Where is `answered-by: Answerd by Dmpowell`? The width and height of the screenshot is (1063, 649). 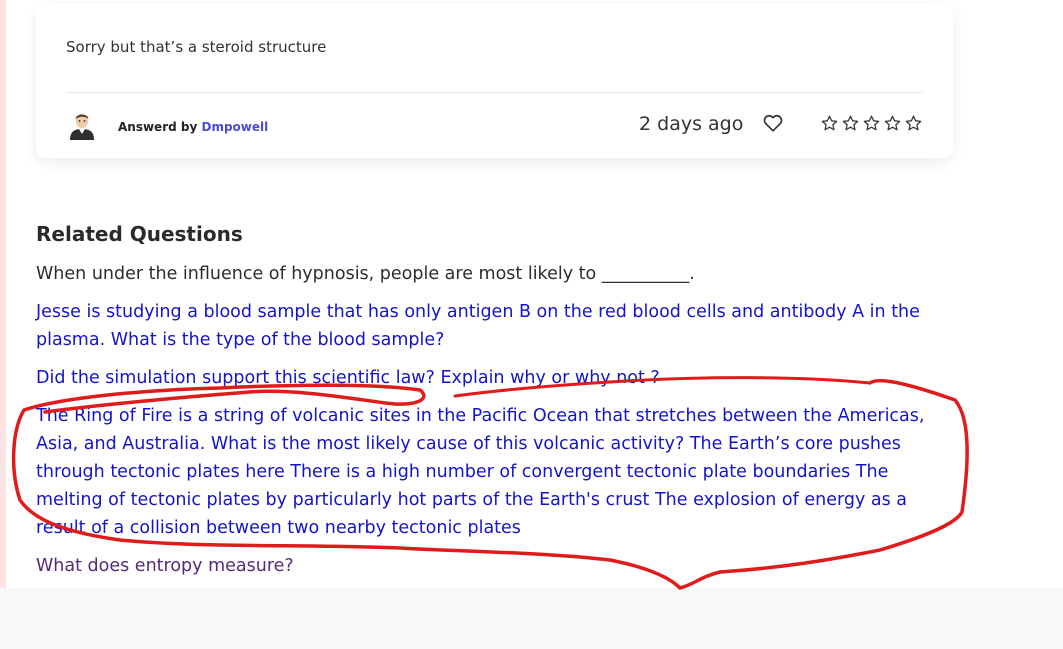 answered-by: Answerd by Dmpowell is located at coordinates (193, 127).